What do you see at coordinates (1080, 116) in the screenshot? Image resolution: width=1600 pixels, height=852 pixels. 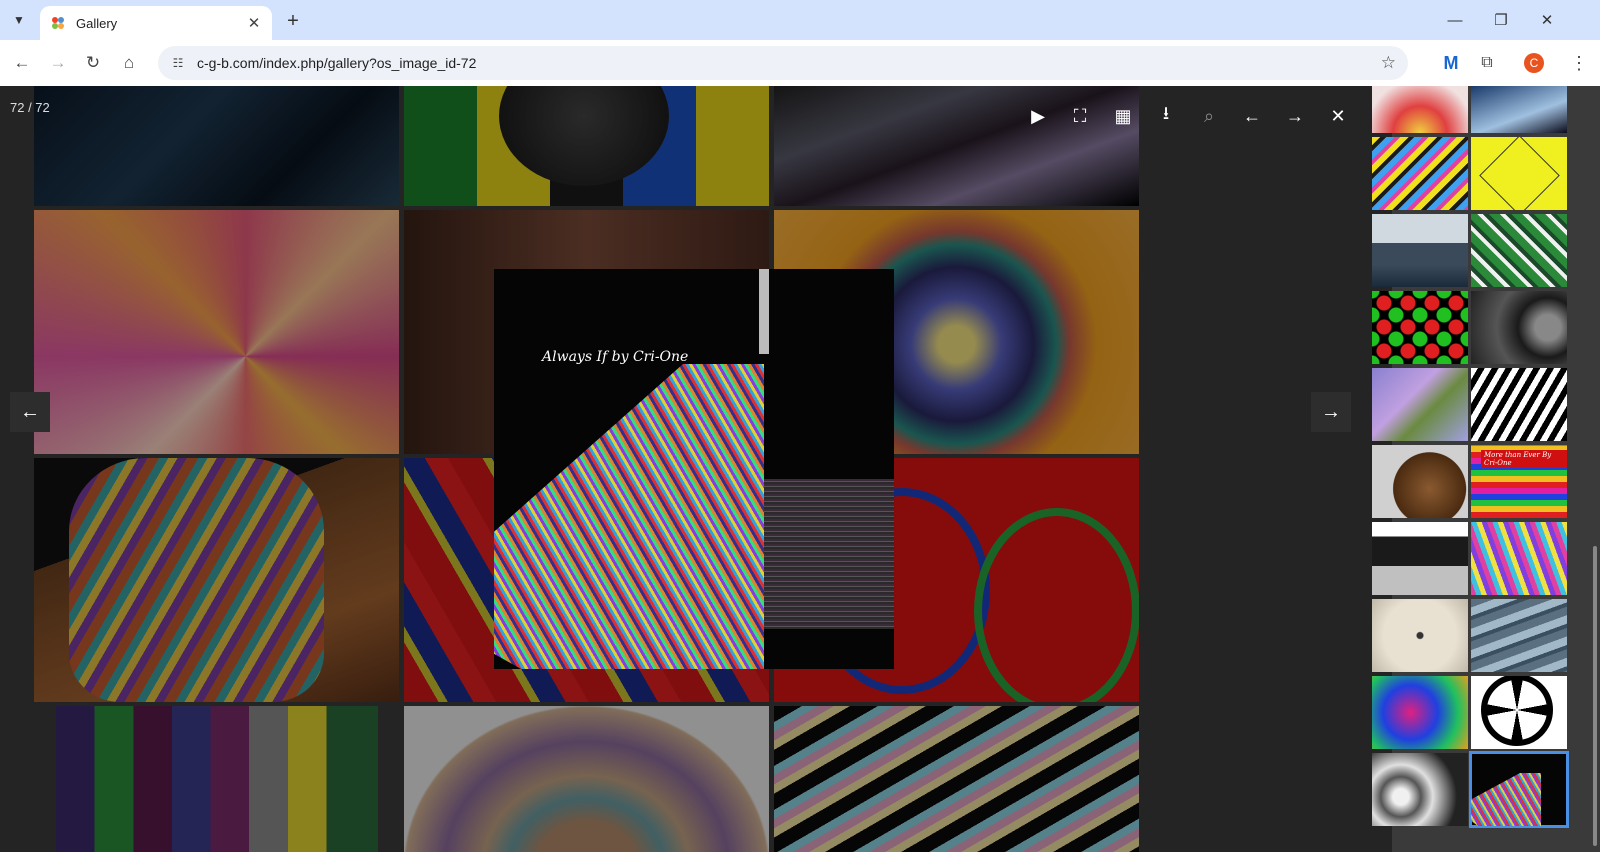 I see `fullscreen-icon: ⛶` at bounding box center [1080, 116].